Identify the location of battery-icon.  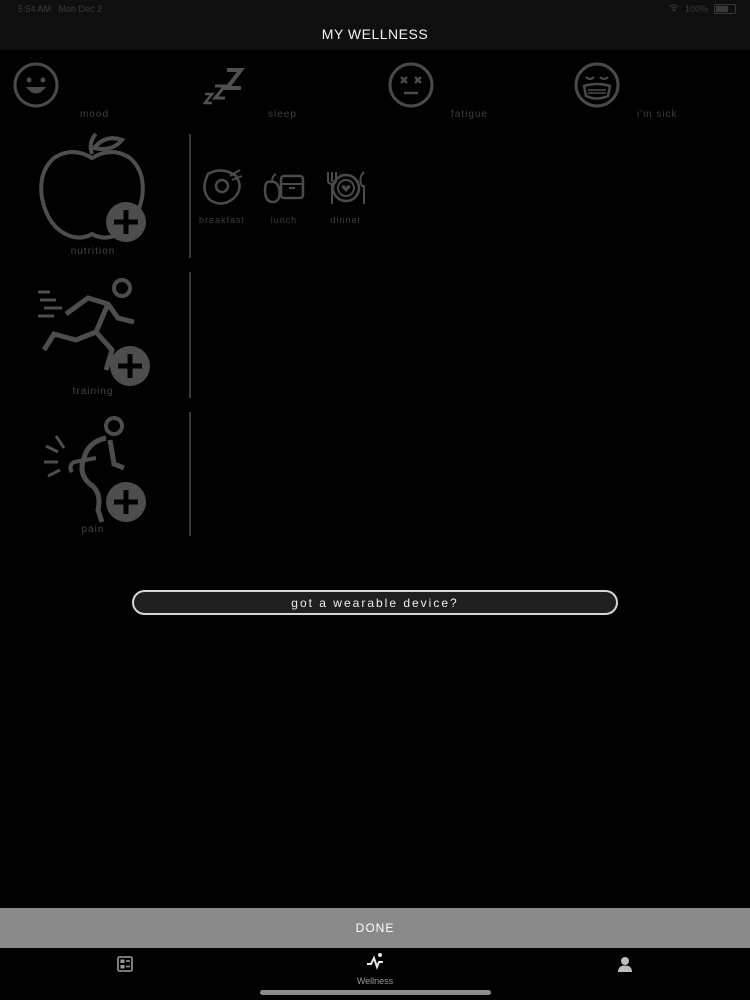
(725, 9).